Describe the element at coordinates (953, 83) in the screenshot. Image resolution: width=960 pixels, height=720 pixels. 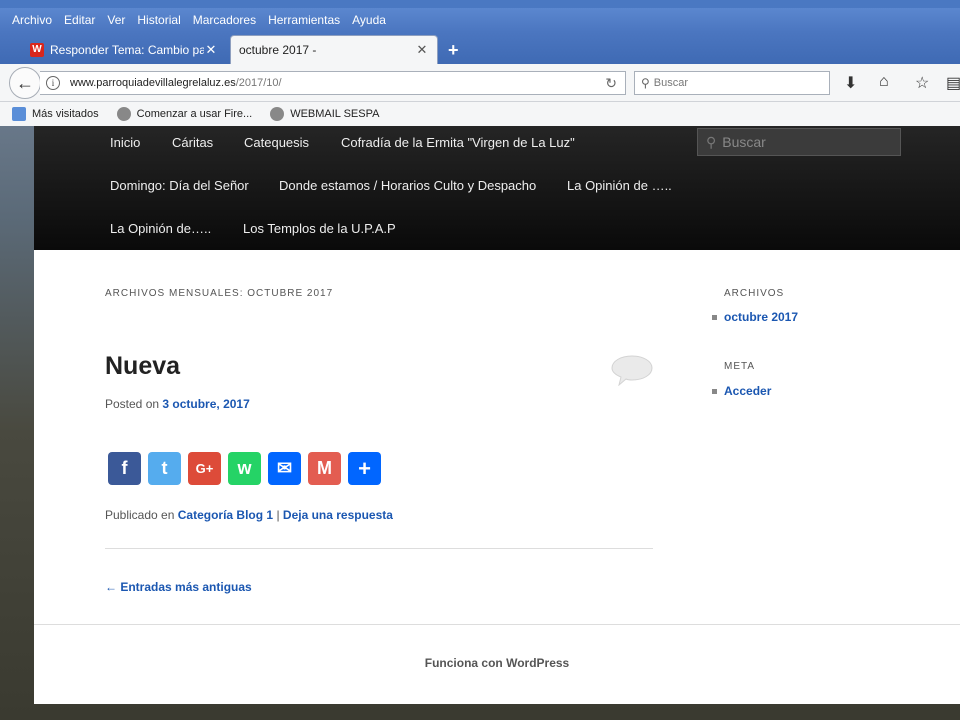
I see `bookmarks-menu-icon: ▤` at that location.